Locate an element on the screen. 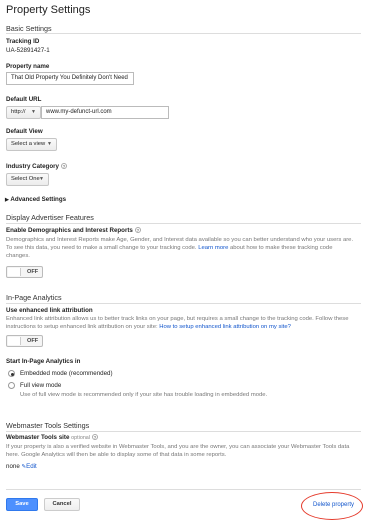  page-title: Property Settings is located at coordinates (48, 10).